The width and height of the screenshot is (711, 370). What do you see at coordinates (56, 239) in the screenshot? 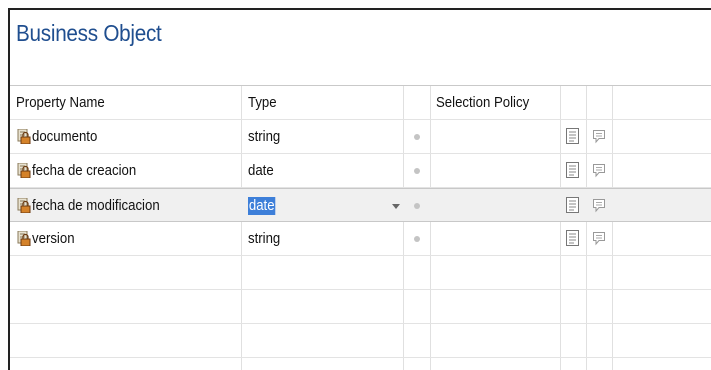
I see `property-name: version` at bounding box center [56, 239].